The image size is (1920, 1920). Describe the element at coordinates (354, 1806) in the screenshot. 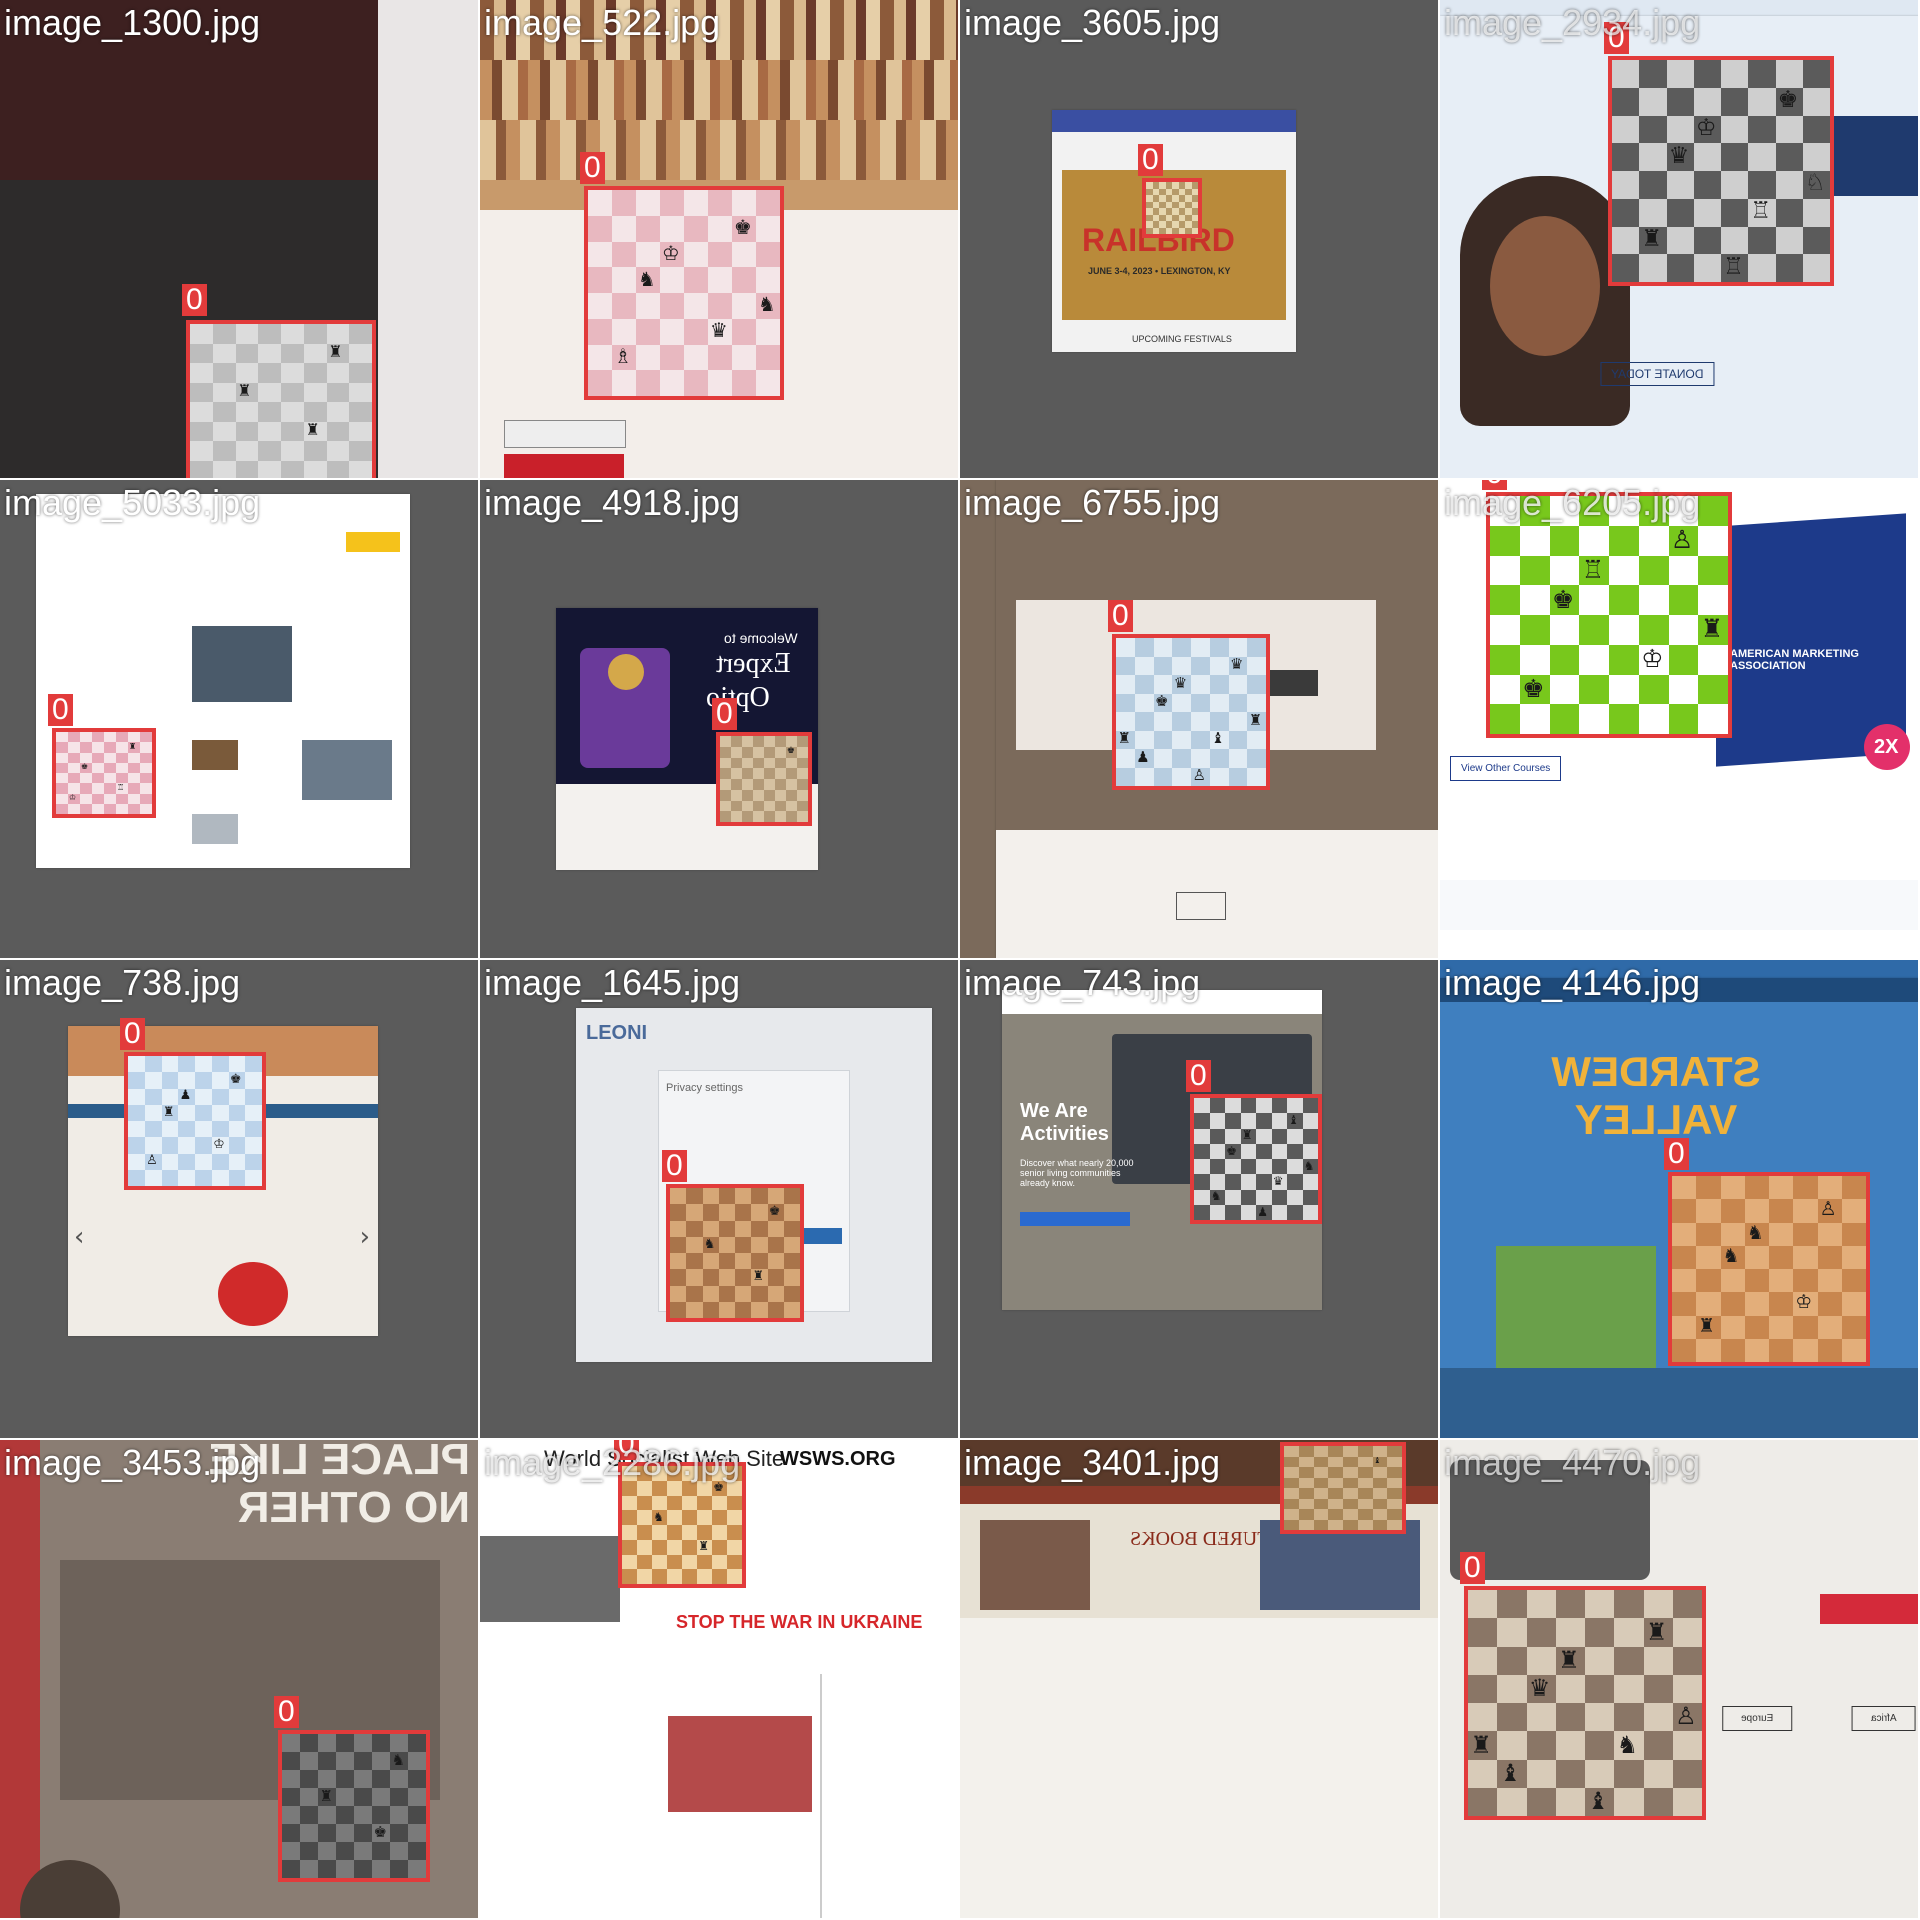

I see `chessboard-detection-box: ♞ ♜ ♚` at that location.